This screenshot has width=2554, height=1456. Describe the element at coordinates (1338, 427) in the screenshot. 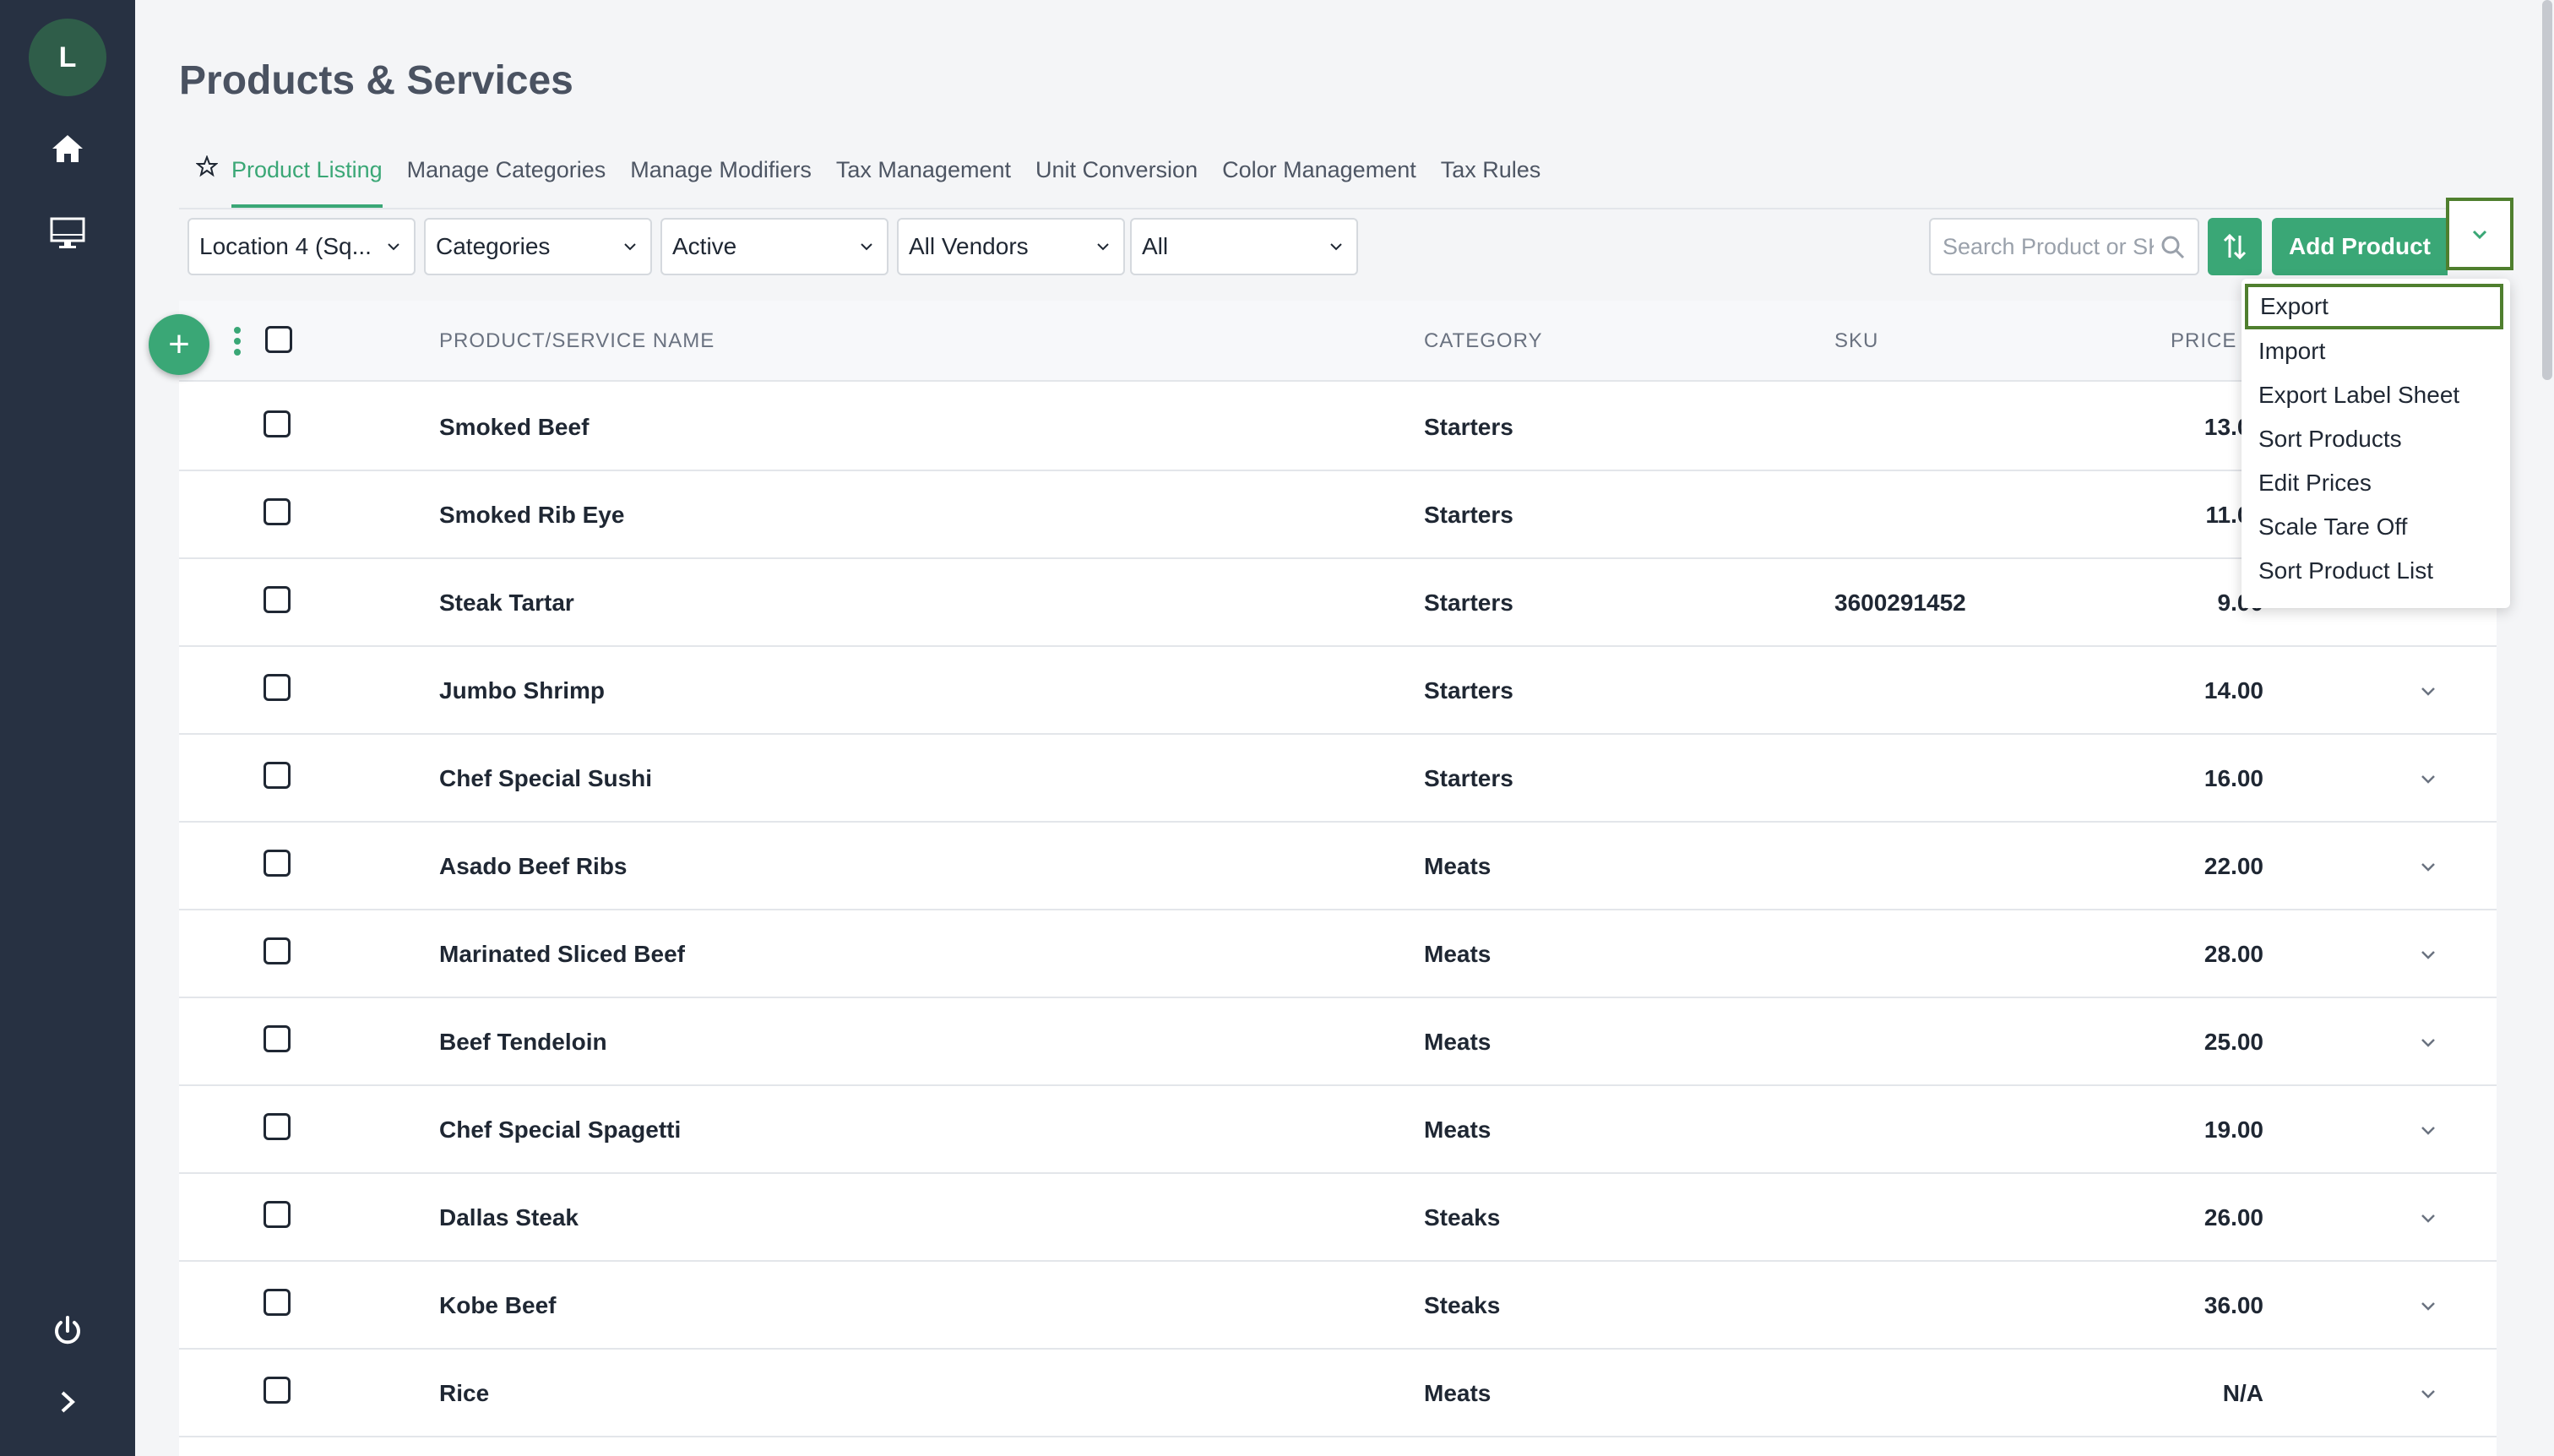

I see `table-row: Smoked Beef Starters 13.00` at that location.